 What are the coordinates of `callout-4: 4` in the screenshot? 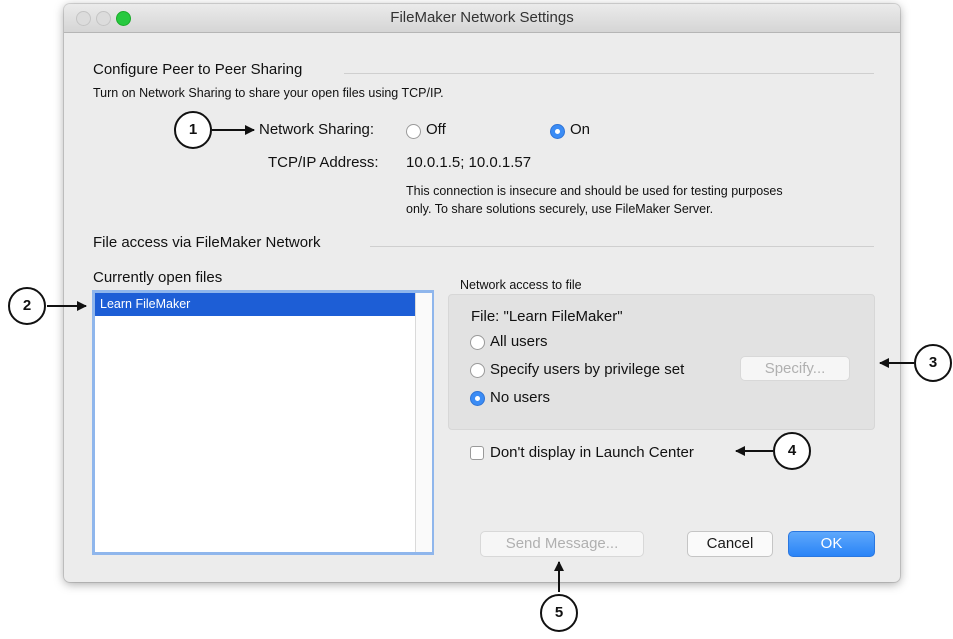 It's located at (792, 451).